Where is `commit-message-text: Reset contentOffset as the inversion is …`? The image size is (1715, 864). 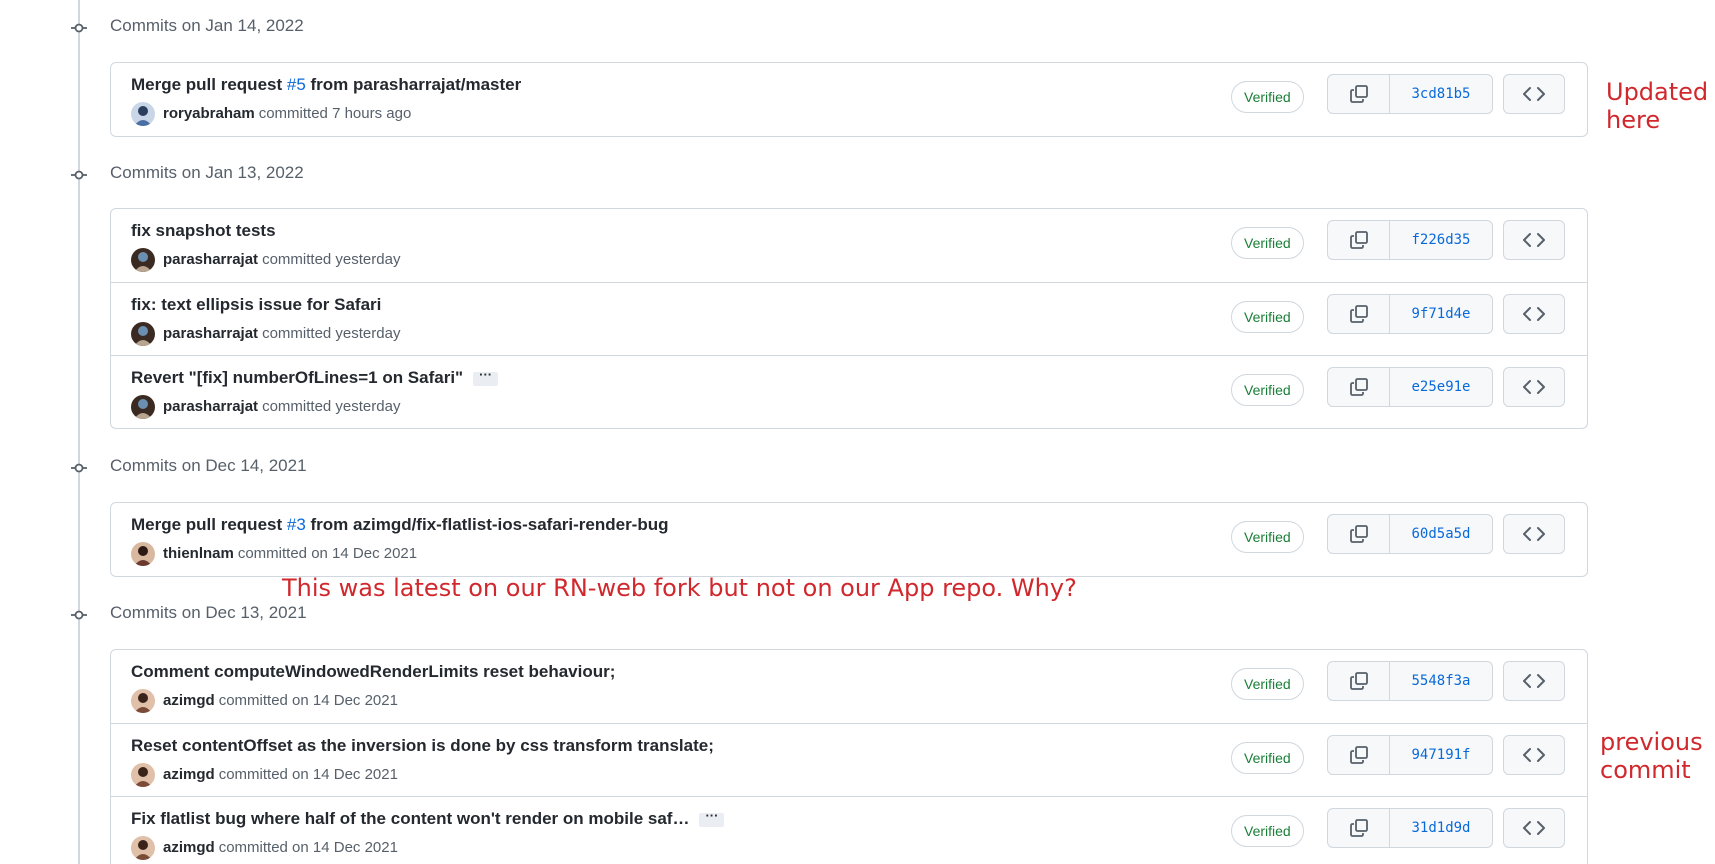 commit-message-text: Reset contentOffset as the inversion is … is located at coordinates (422, 745).